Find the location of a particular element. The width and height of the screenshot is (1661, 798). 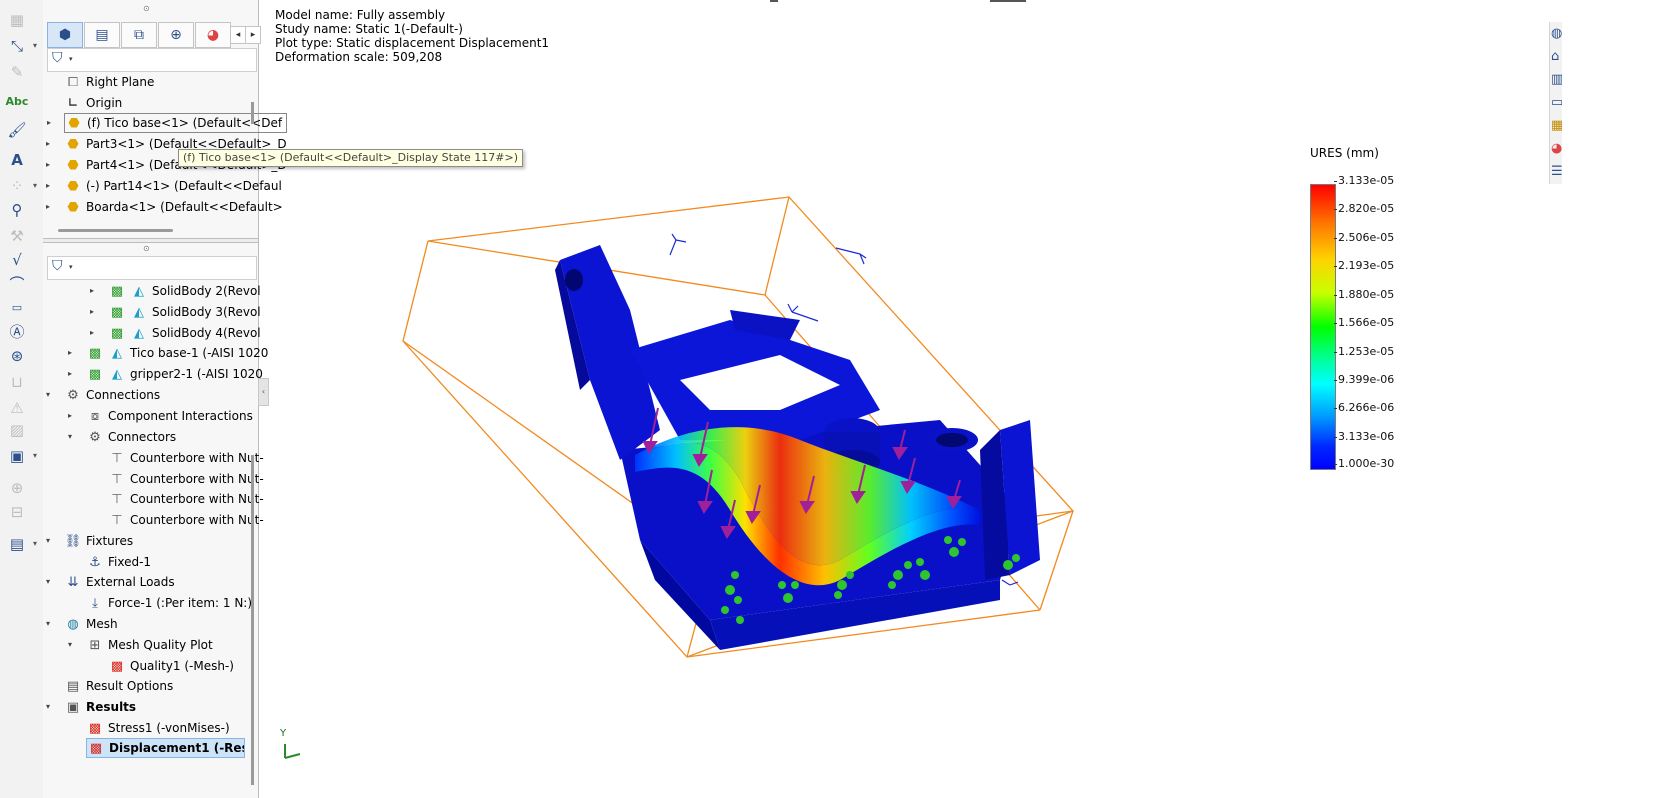

simulation-tree-scrollbar is located at coordinates (252, 620).